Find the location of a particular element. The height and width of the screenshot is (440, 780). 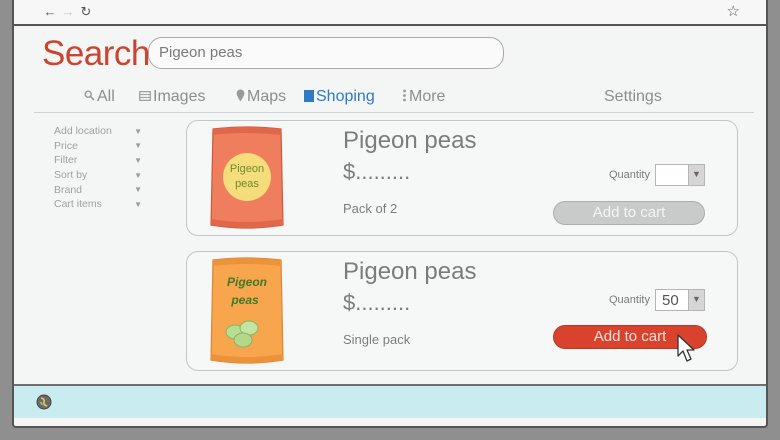

search-input: Pigeon peas is located at coordinates (326, 53).